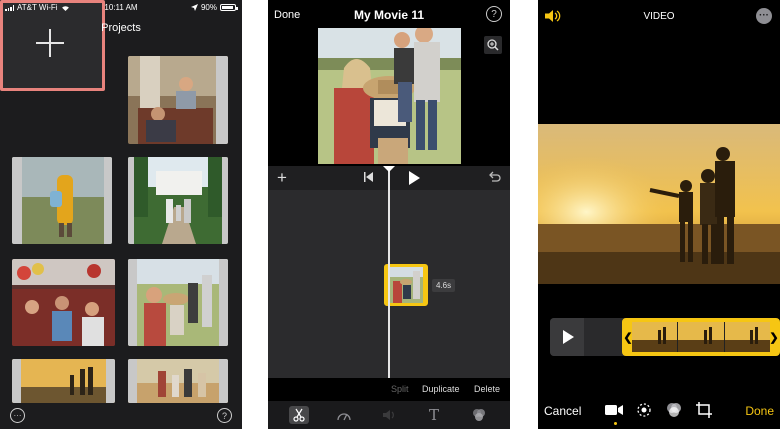 The width and height of the screenshot is (780, 429). What do you see at coordinates (628, 337) in the screenshot?
I see `trim-handle-left-icon: ❮` at bounding box center [628, 337].